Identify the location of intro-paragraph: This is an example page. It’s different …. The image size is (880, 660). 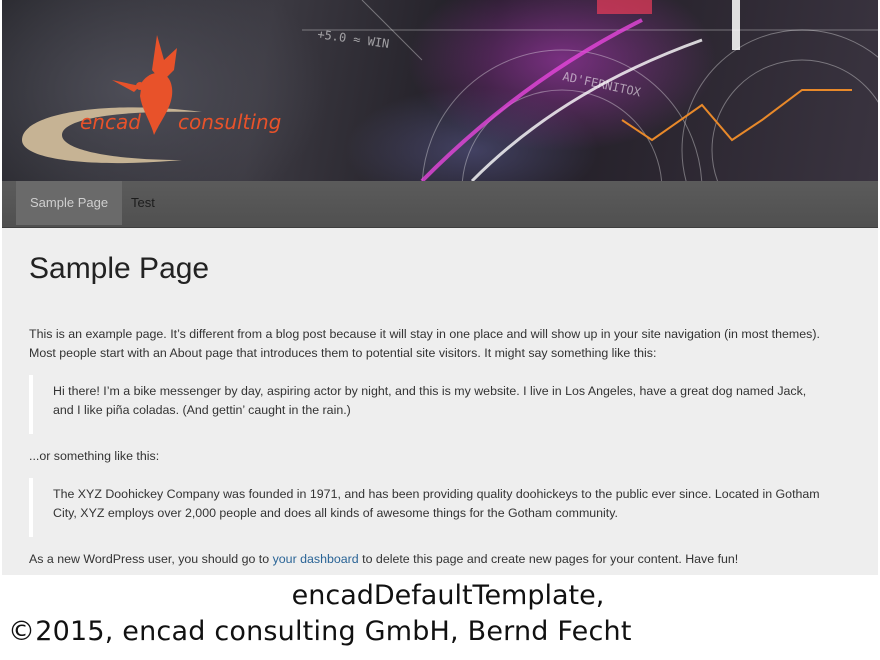
(424, 343).